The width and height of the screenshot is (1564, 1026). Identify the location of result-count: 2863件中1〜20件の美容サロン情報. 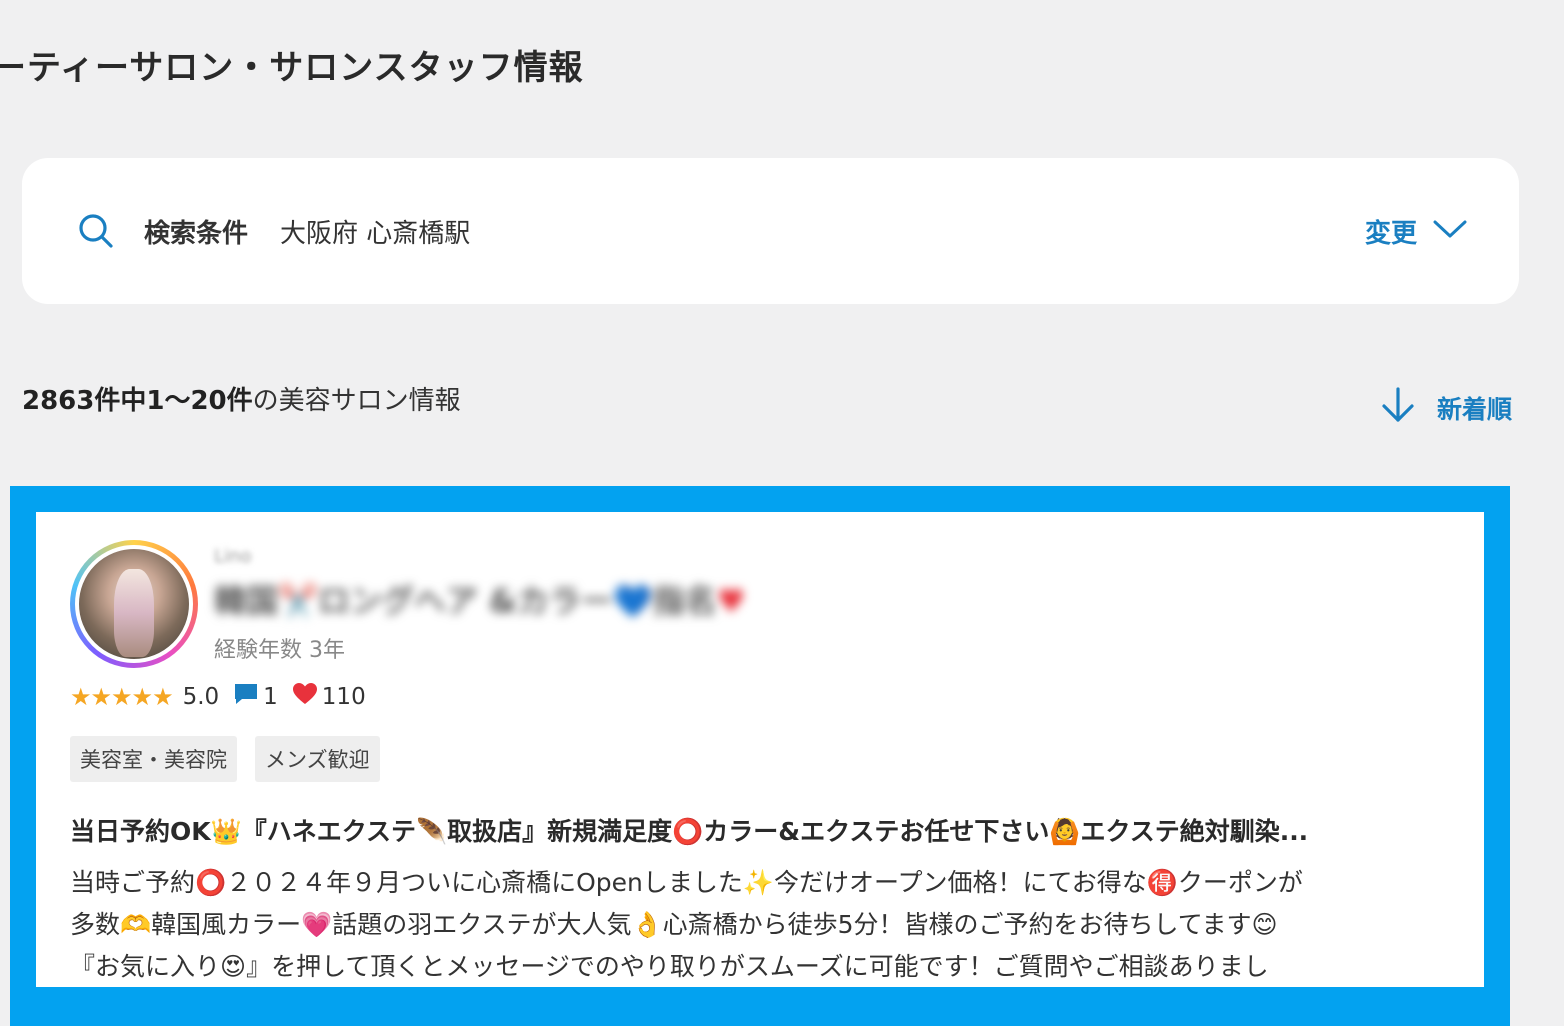
(241, 398).